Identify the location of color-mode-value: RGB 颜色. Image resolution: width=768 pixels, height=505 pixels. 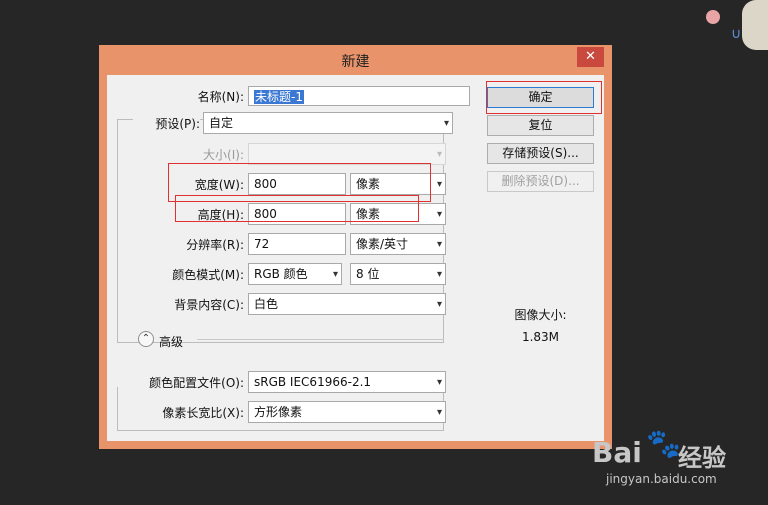
(281, 274).